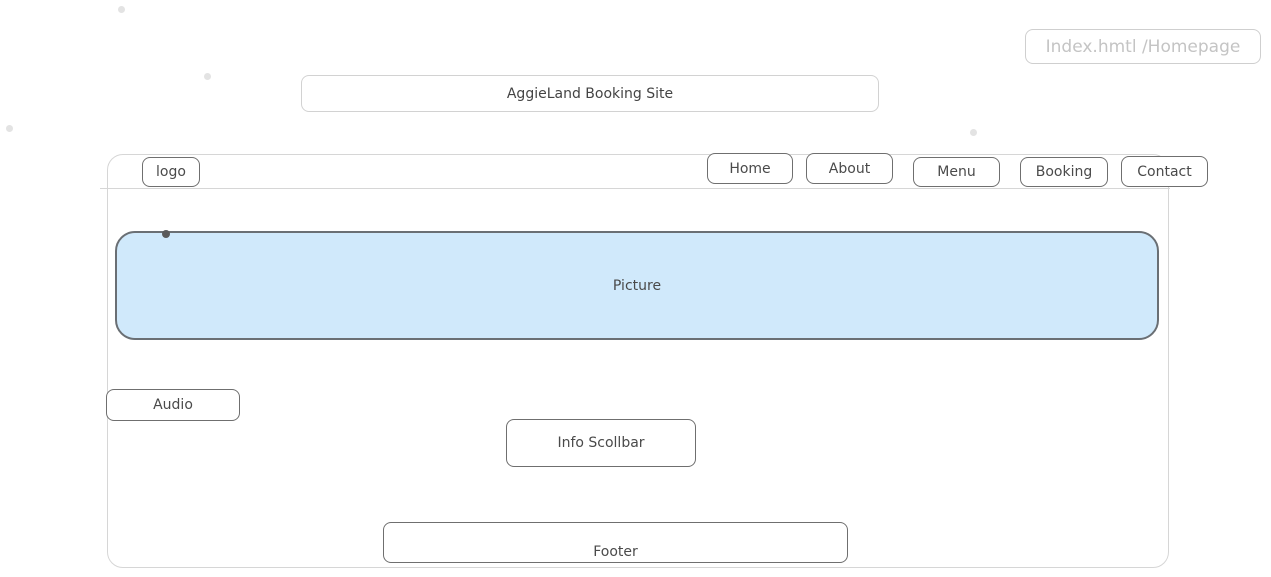 The image size is (1271, 577). I want to click on page-label: Index.hmtl /Homepage, so click(1143, 46).